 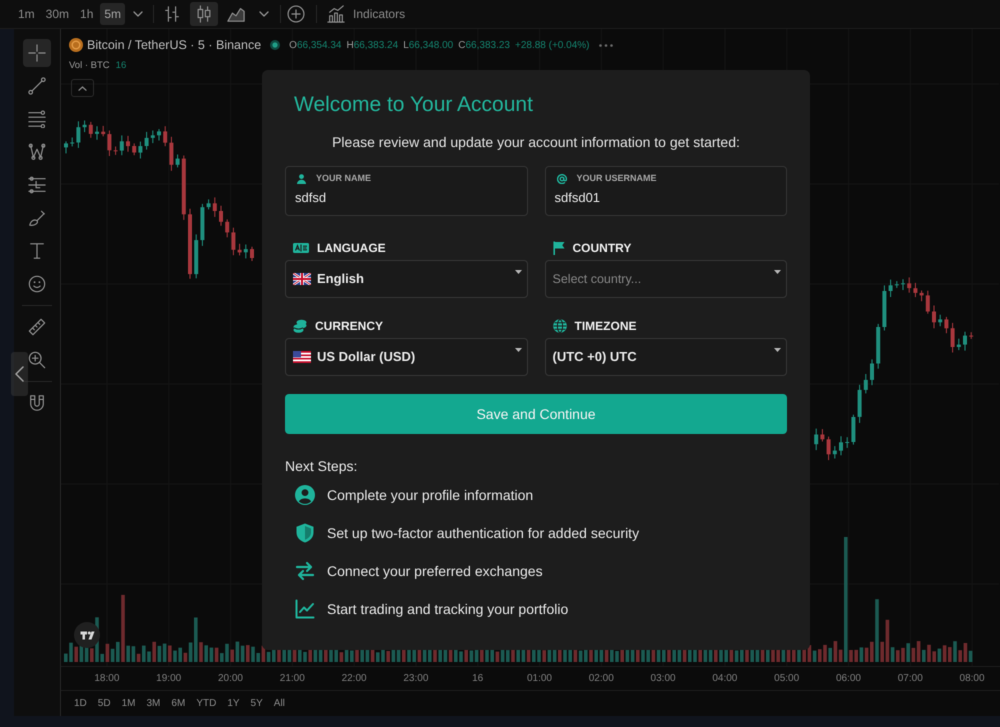 I want to click on text-input: sdfsd, so click(x=406, y=198).